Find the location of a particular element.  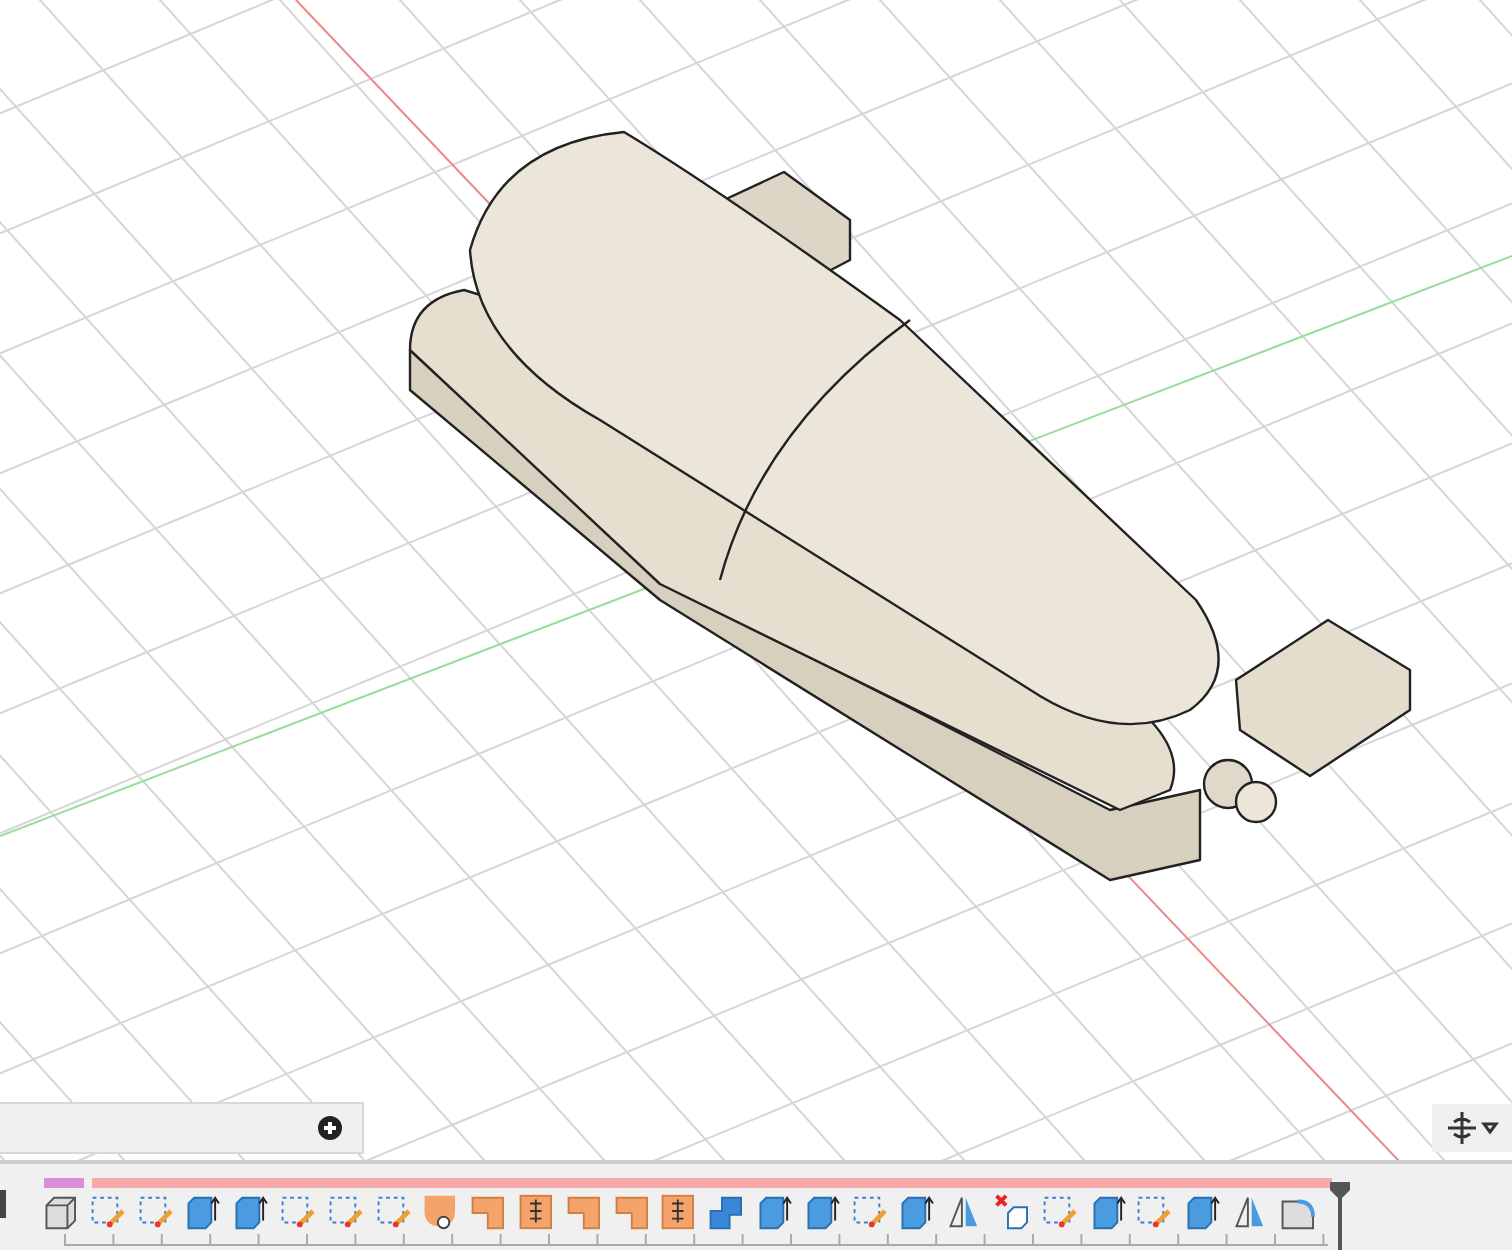

add-icon is located at coordinates (330, 1128).